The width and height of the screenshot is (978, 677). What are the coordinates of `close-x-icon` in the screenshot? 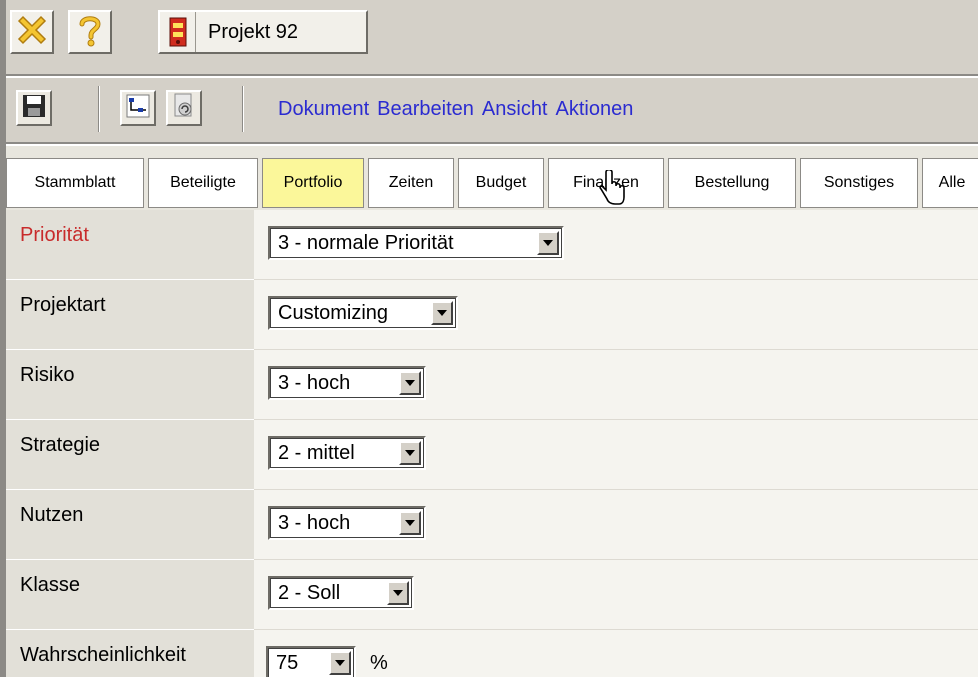 It's located at (32, 32).